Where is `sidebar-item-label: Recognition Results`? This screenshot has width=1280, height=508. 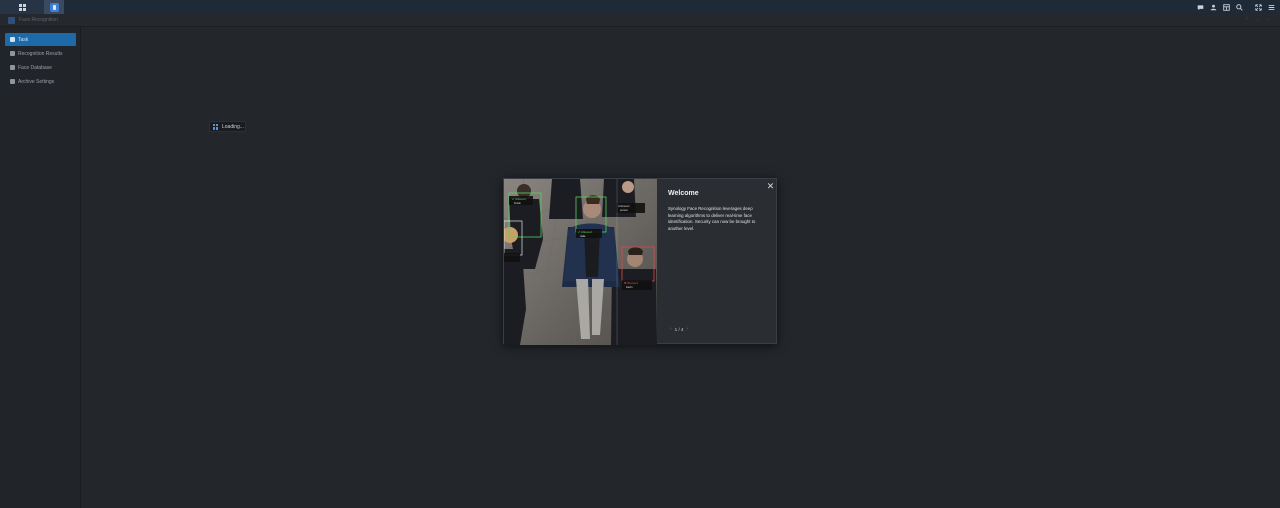 sidebar-item-label: Recognition Results is located at coordinates (40, 53).